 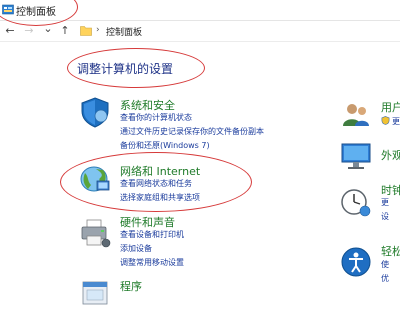 What do you see at coordinates (36, 12) in the screenshot?
I see `window-title: 控制面板` at bounding box center [36, 12].